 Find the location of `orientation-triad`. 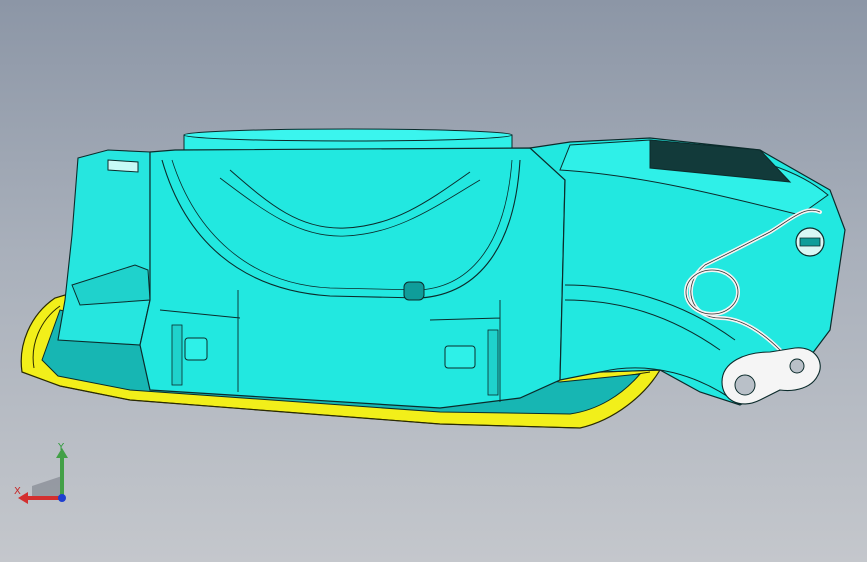

orientation-triad is located at coordinates (43, 476).